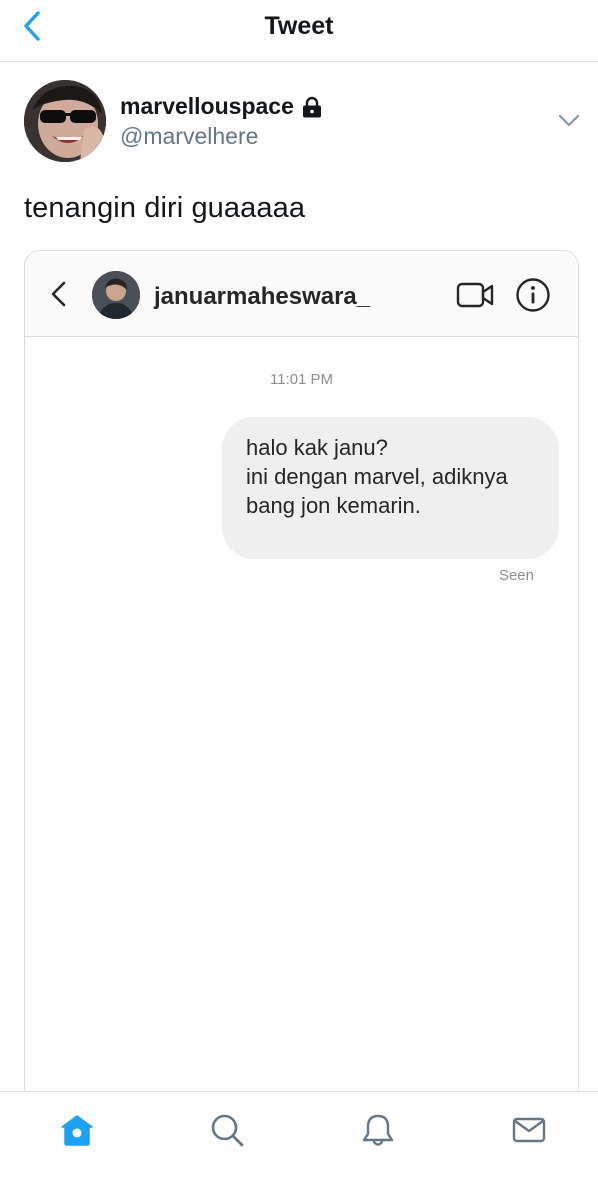 The height and width of the screenshot is (1200, 598). I want to click on tab-notifications, so click(378, 1130).